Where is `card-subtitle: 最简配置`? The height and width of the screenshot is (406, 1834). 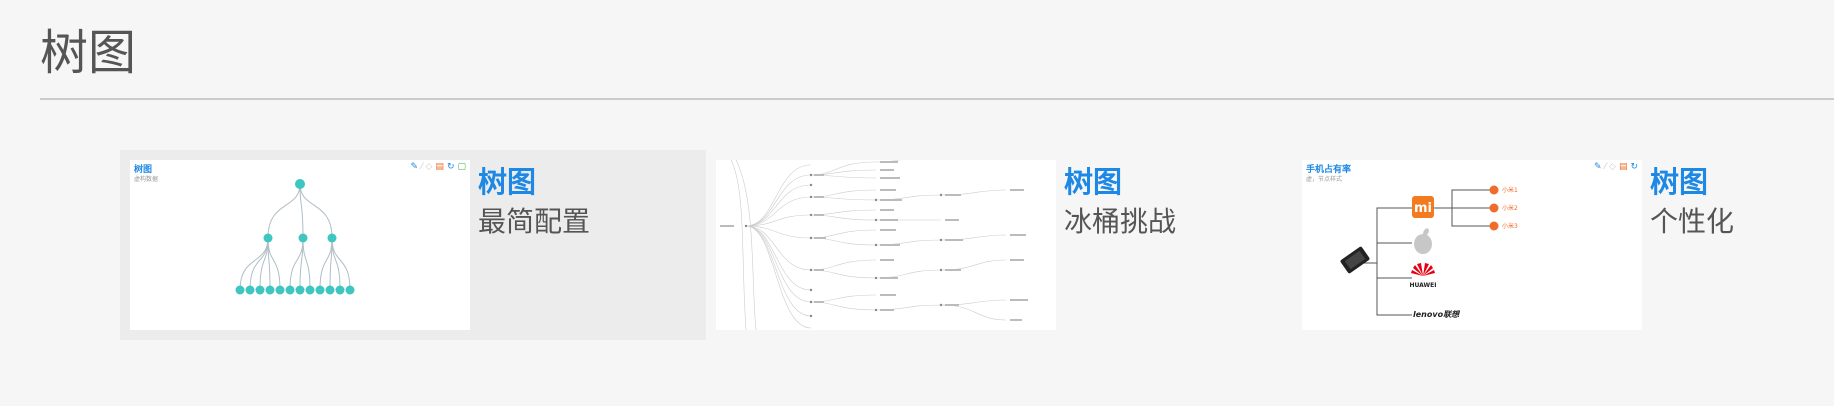 card-subtitle: 最简配置 is located at coordinates (534, 221).